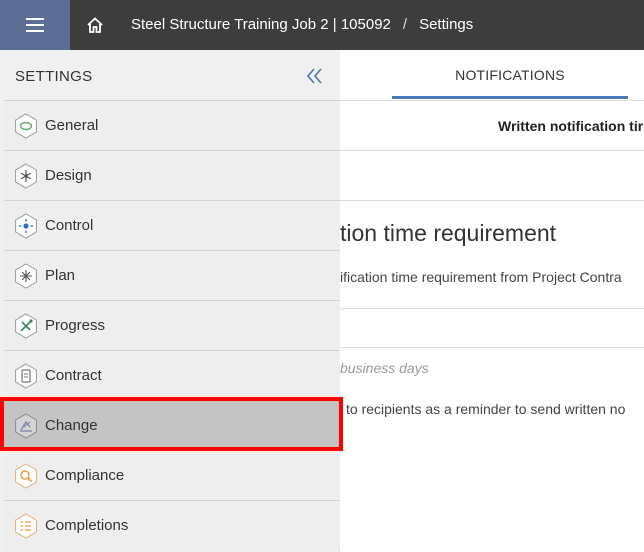 This screenshot has height=552, width=644. Describe the element at coordinates (448, 233) in the screenshot. I see `section-title: tion time requirement` at that location.